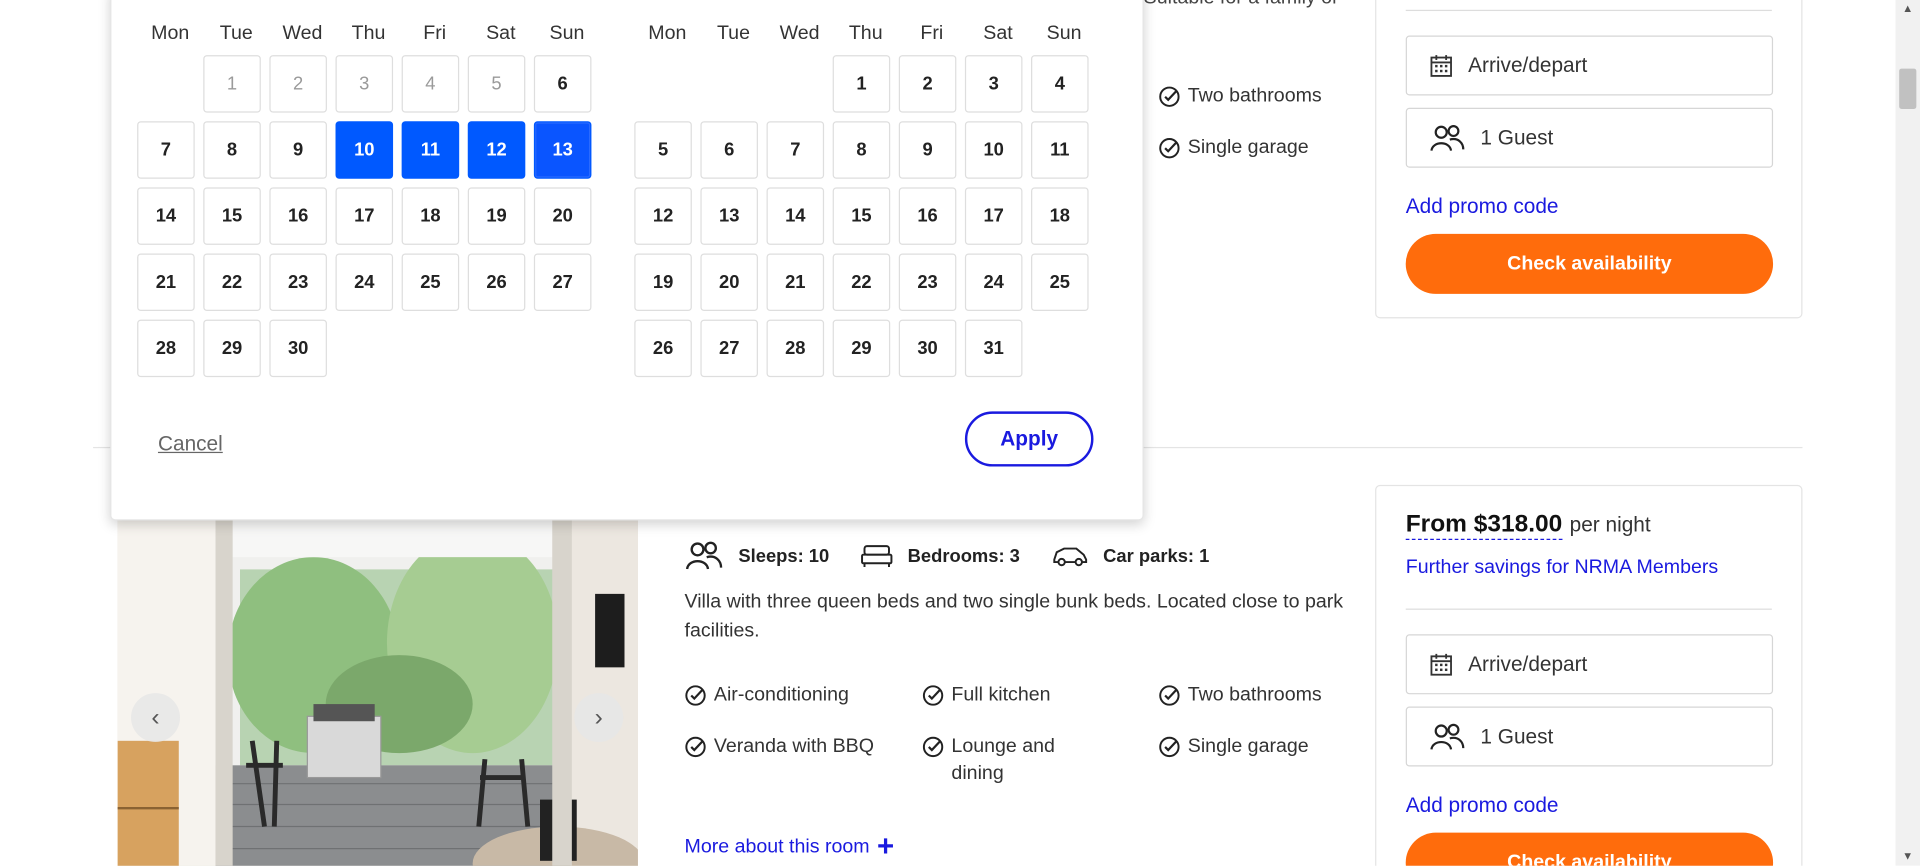 The width and height of the screenshot is (1920, 866). What do you see at coordinates (927, 84) in the screenshot?
I see `calendar-day: 2` at bounding box center [927, 84].